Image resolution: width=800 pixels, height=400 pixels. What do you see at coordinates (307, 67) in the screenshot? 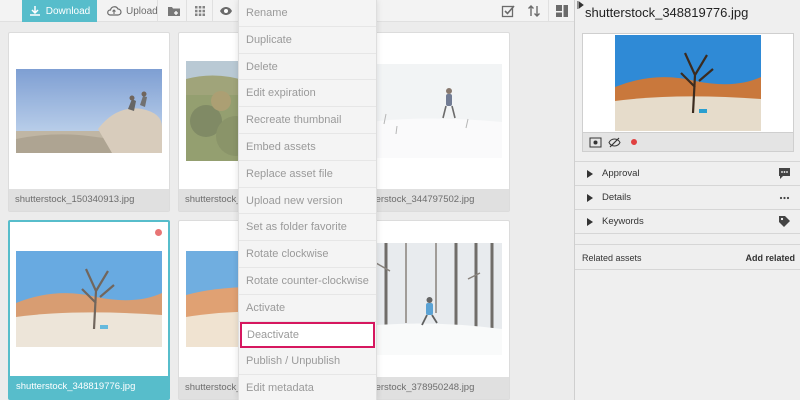
I see `menu-item-delete: Delete` at bounding box center [307, 67].